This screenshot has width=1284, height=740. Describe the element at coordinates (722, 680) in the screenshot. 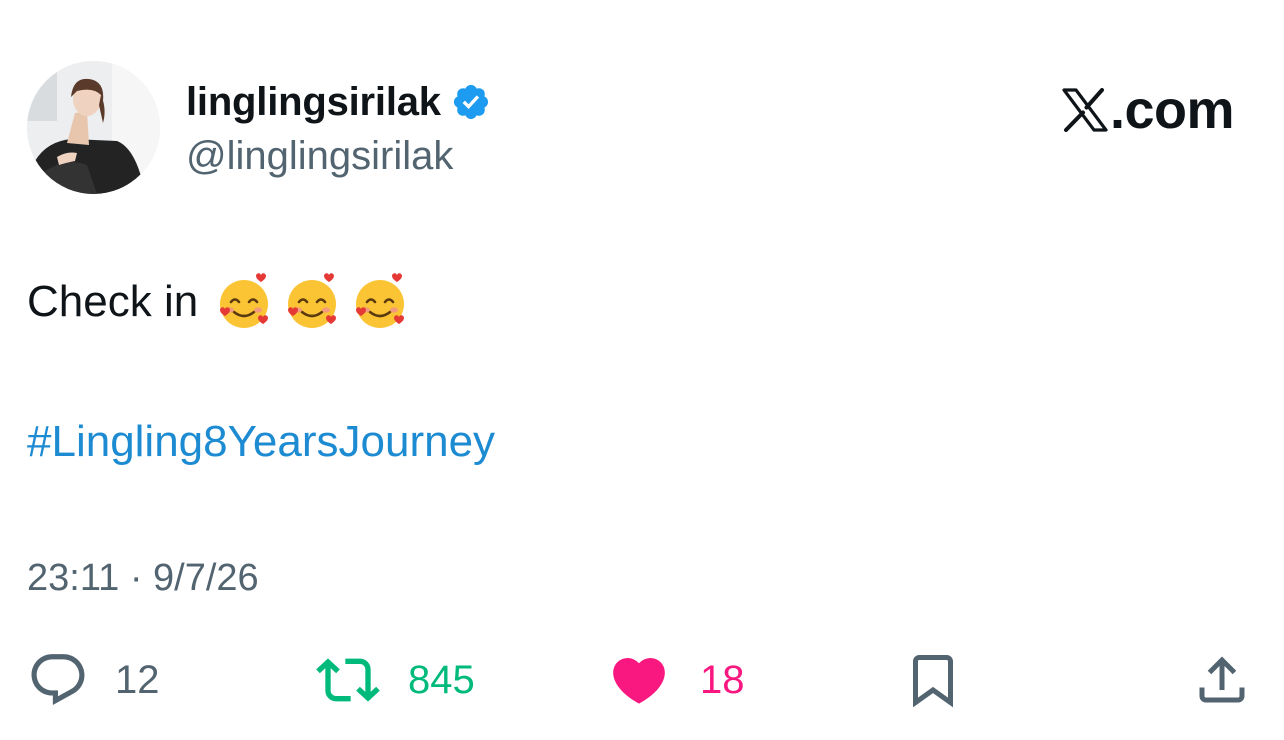

I see `like-count: 18` at that location.